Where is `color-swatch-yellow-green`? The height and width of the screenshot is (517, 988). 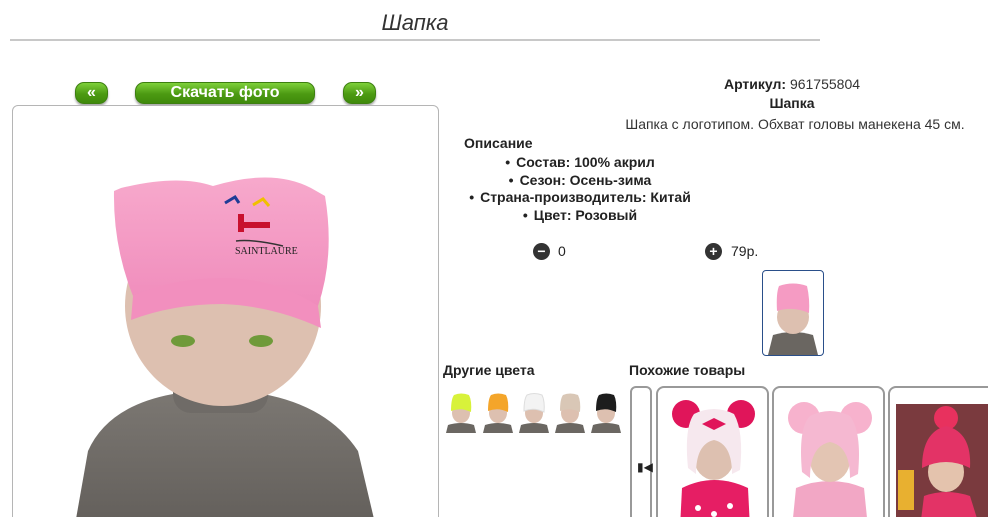
color-swatch-yellow-green is located at coordinates (461, 412).